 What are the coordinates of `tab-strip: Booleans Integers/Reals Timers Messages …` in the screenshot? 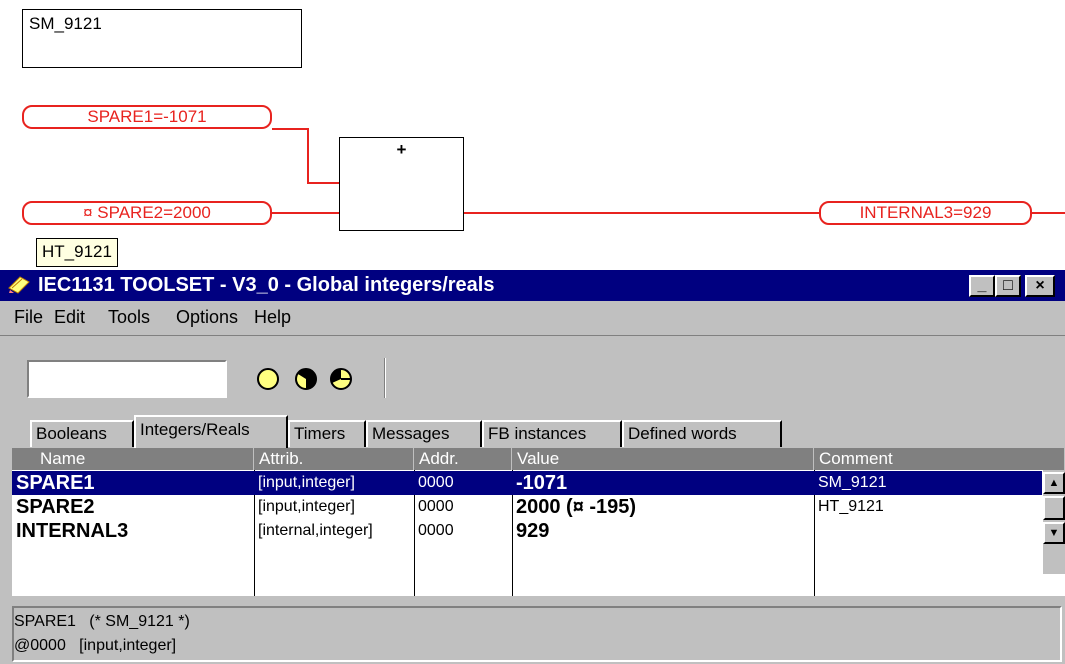 It's located at (532, 431).